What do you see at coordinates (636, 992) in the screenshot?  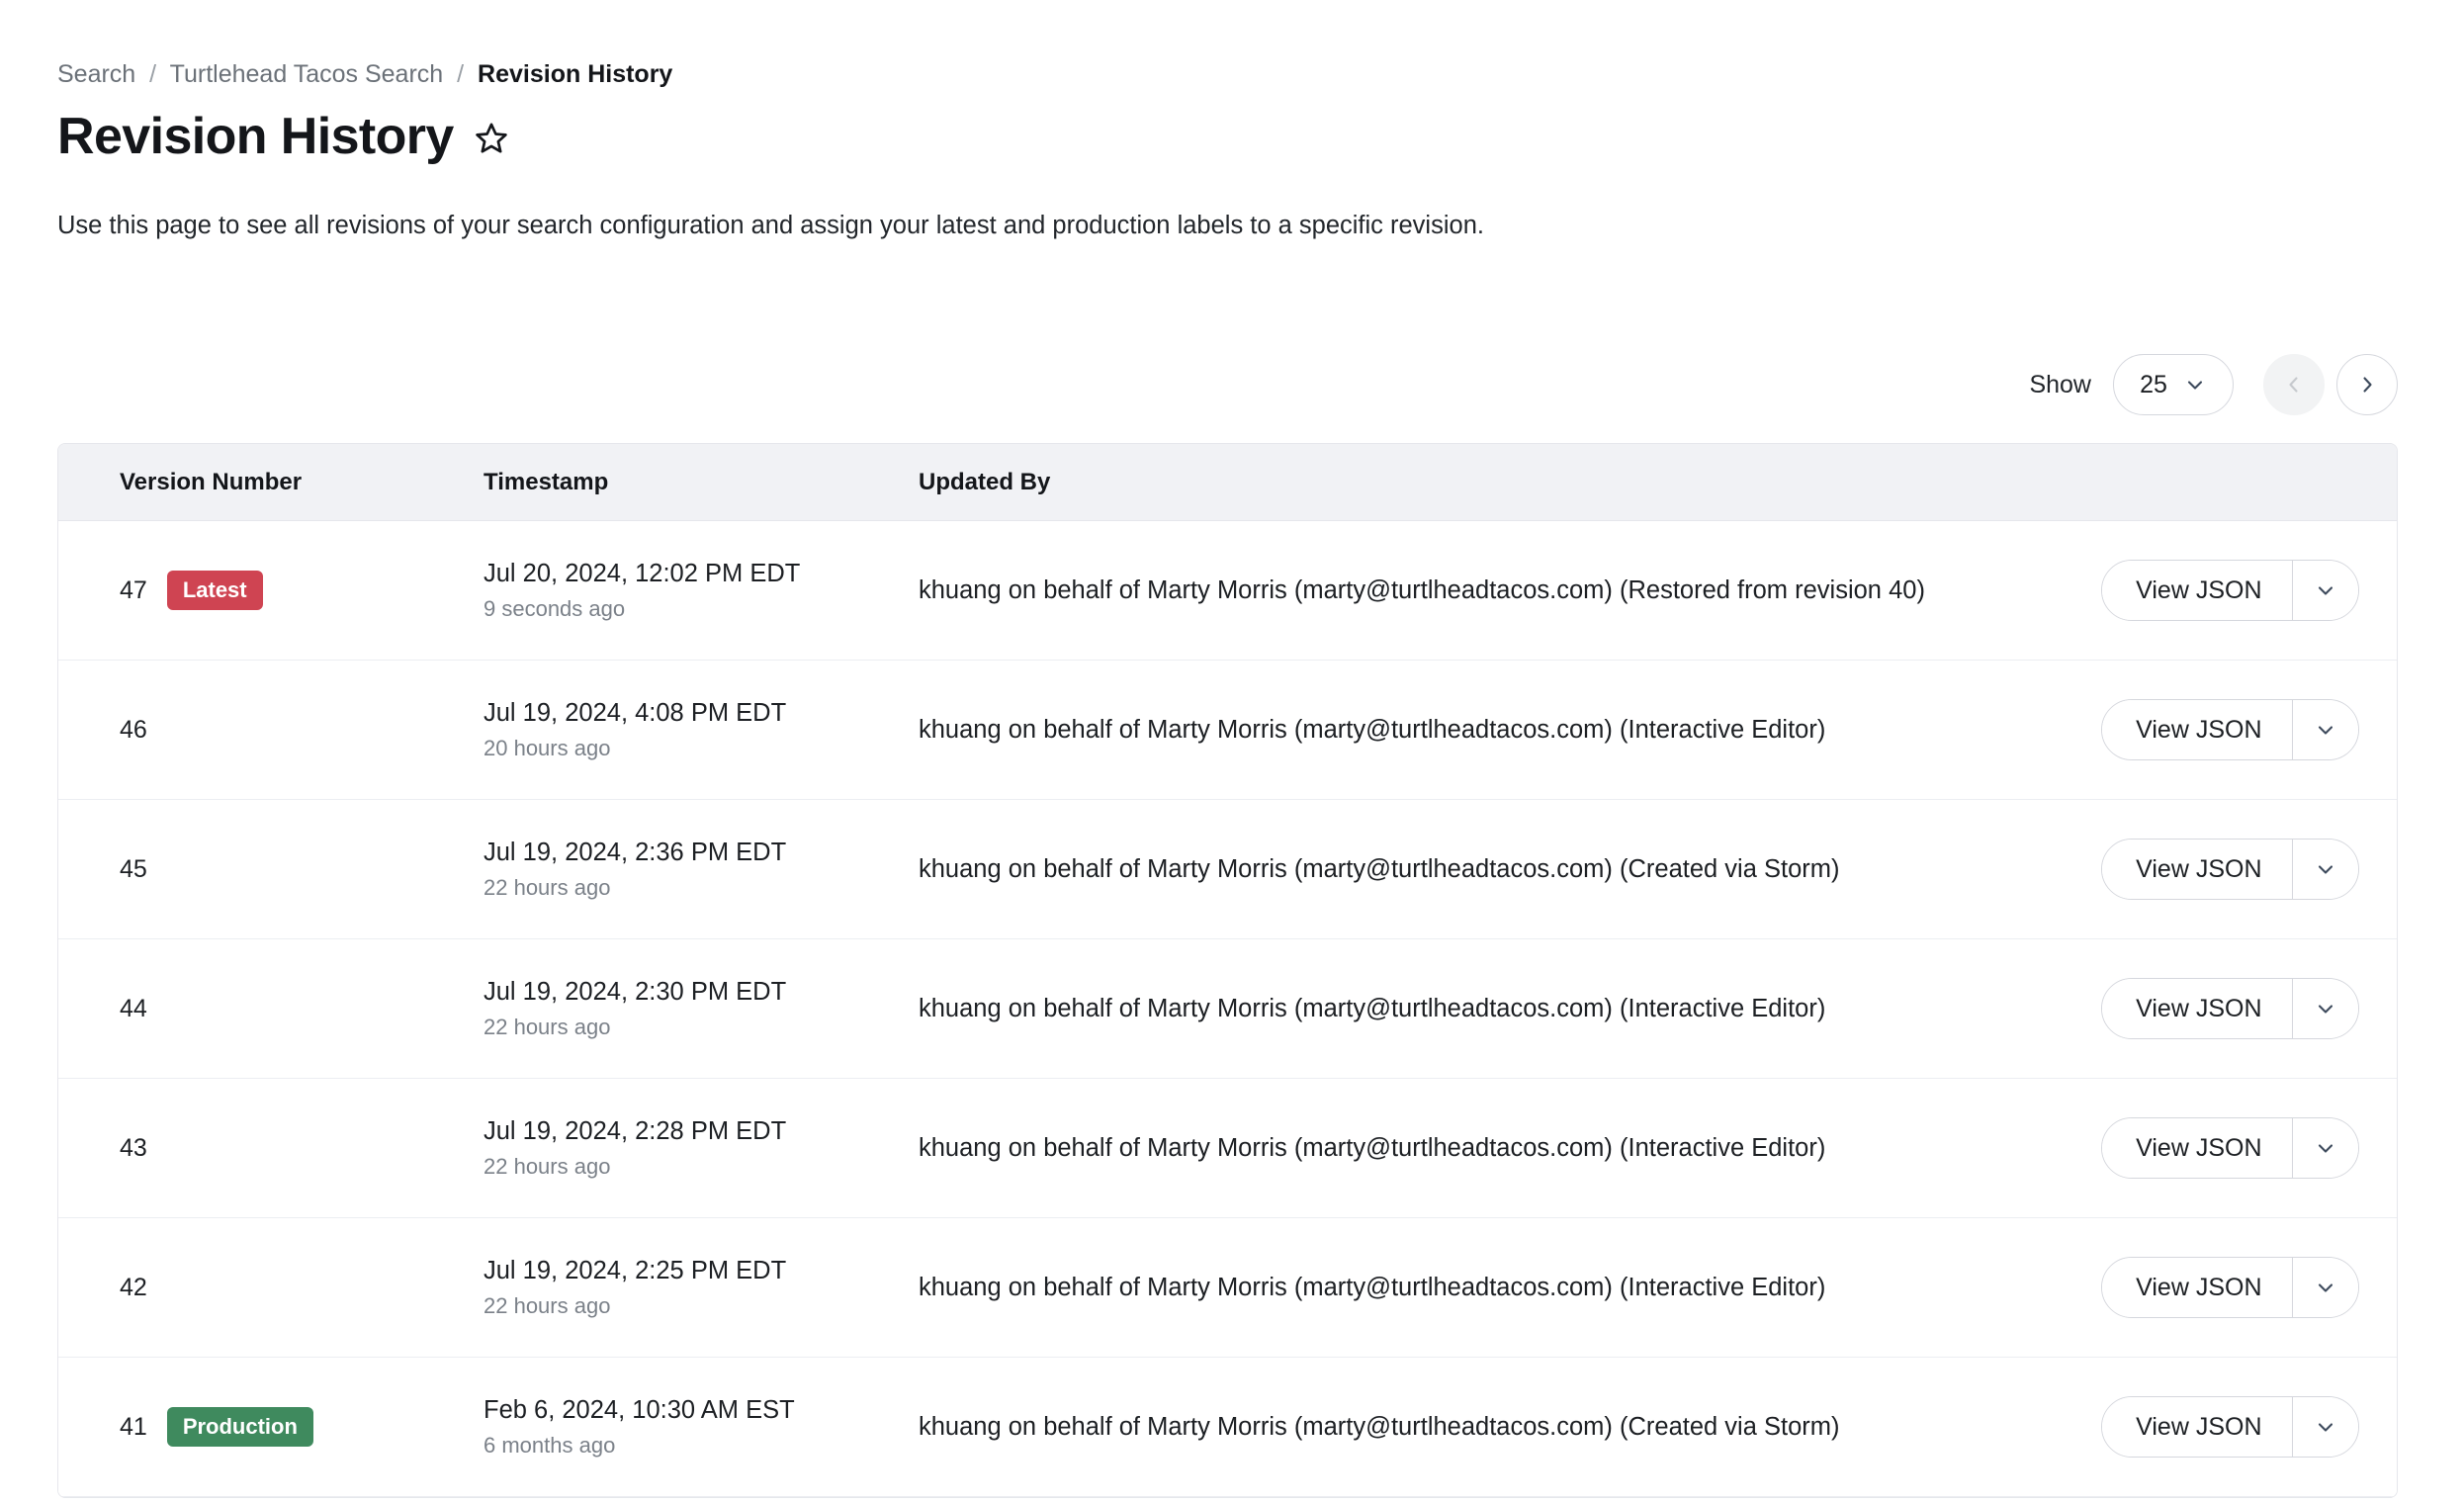 I see `timestamp-absolute: Jul 19, 2024, 2:30 PM EDT` at bounding box center [636, 992].